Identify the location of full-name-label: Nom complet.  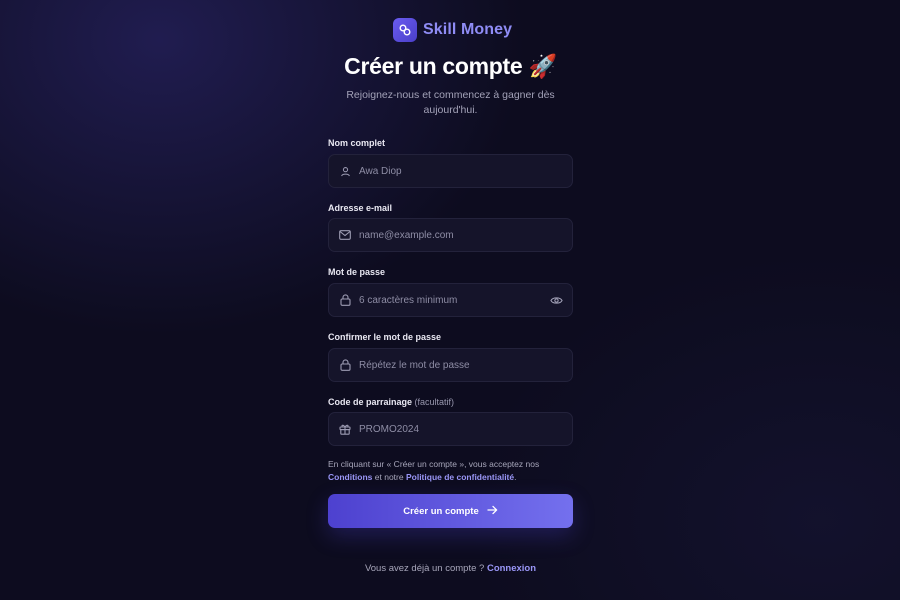
(357, 143).